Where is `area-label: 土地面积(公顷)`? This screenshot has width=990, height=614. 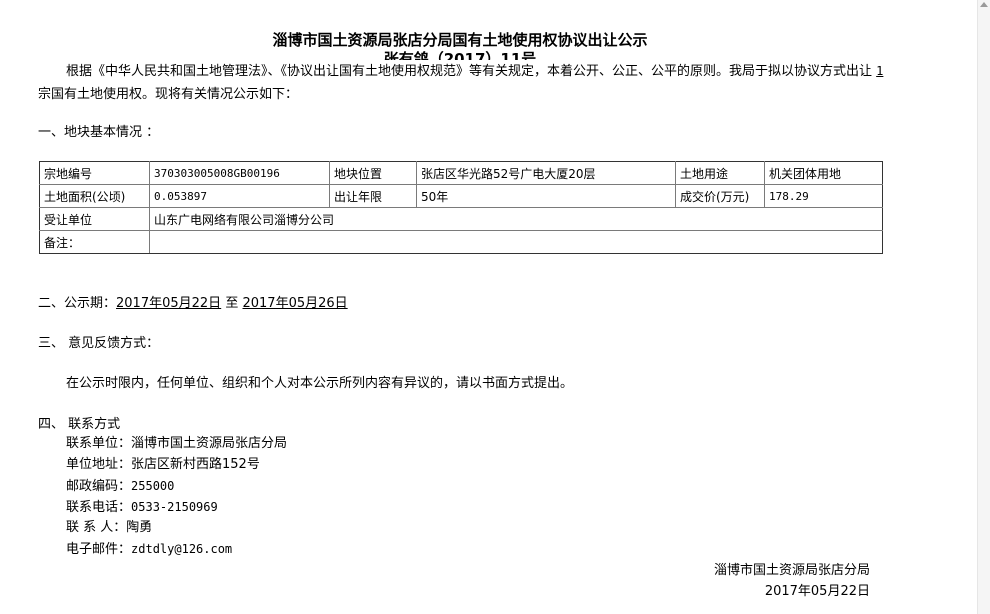 area-label: 土地面积(公顷) is located at coordinates (94, 196).